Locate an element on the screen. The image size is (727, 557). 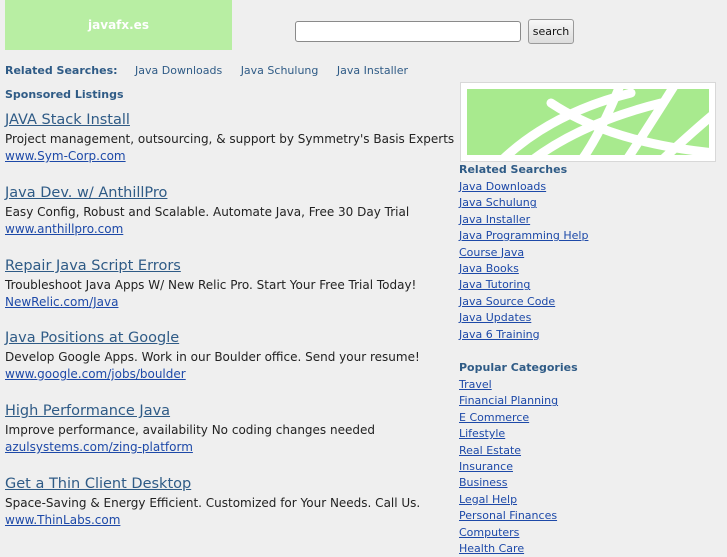
sidebar-category-link: Insurance is located at coordinates (486, 466).